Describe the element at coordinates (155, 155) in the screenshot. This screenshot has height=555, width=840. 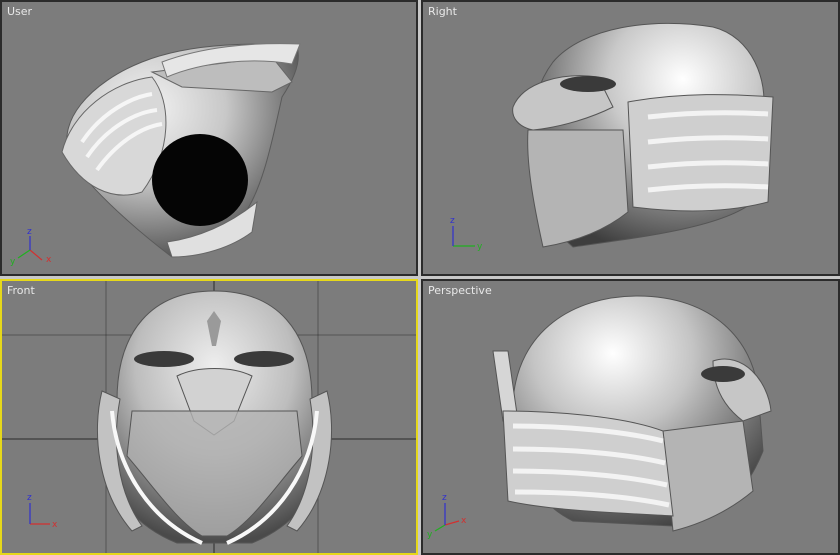
I see `helmet-model-user: x y z` at that location.